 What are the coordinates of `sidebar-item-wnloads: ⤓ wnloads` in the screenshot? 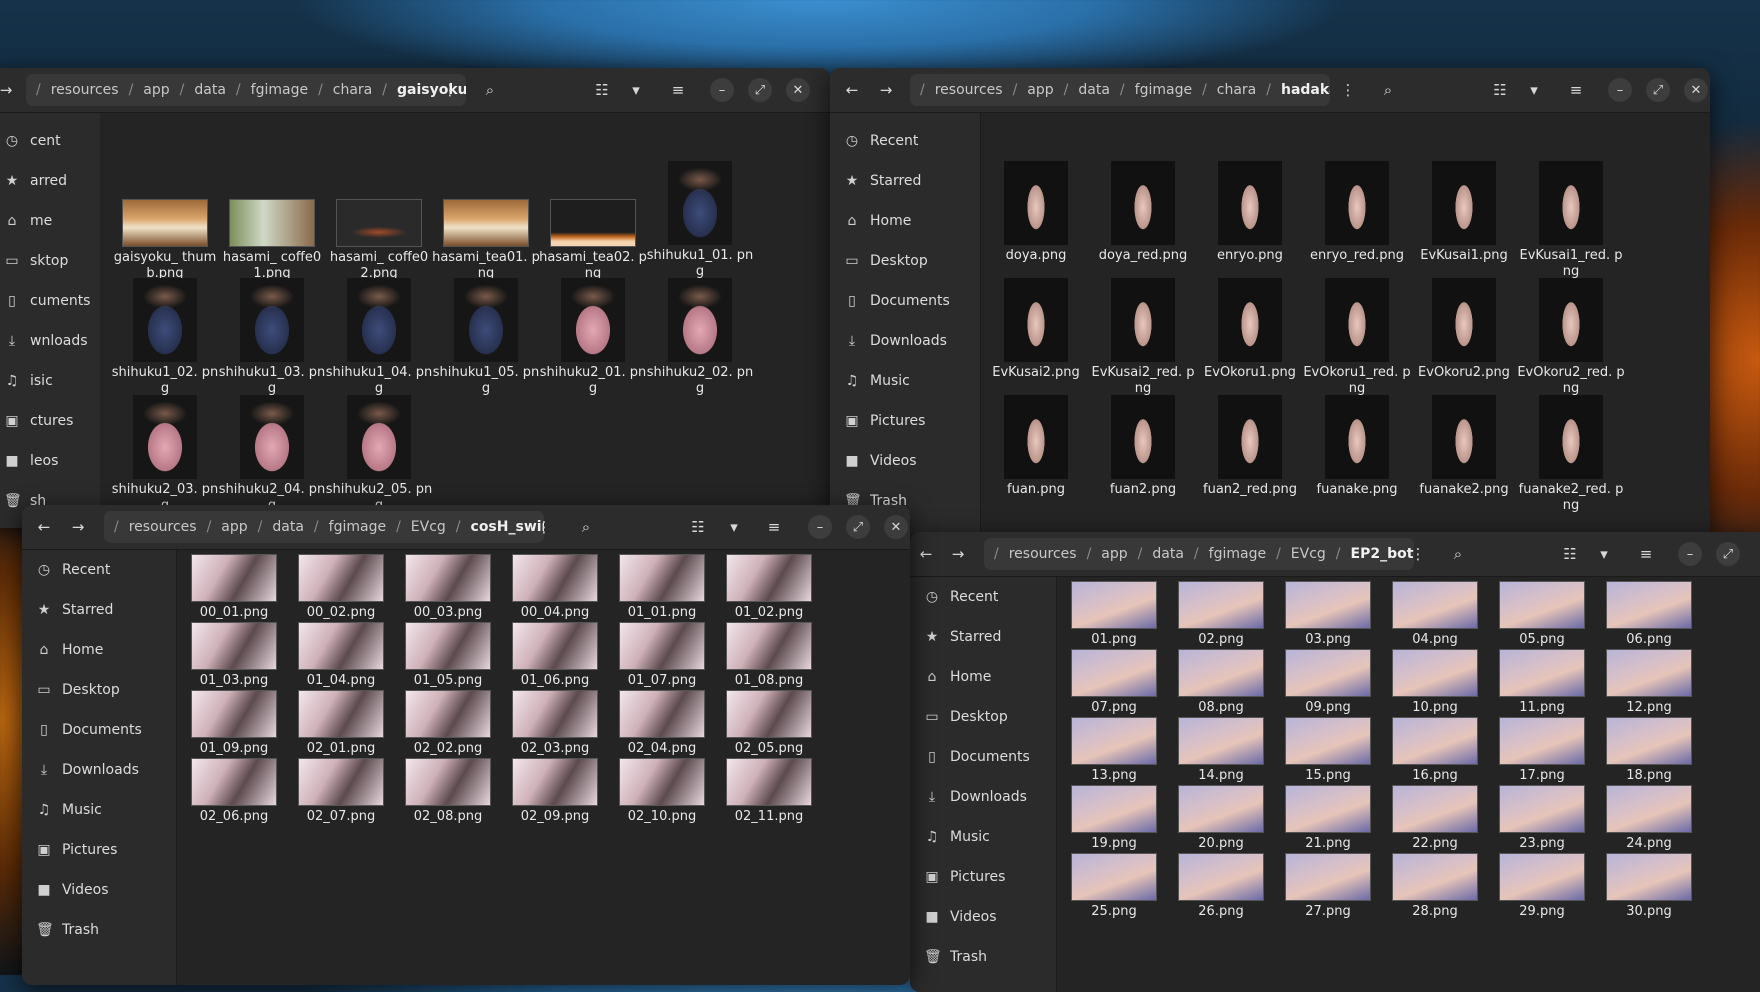 It's located at (50, 341).